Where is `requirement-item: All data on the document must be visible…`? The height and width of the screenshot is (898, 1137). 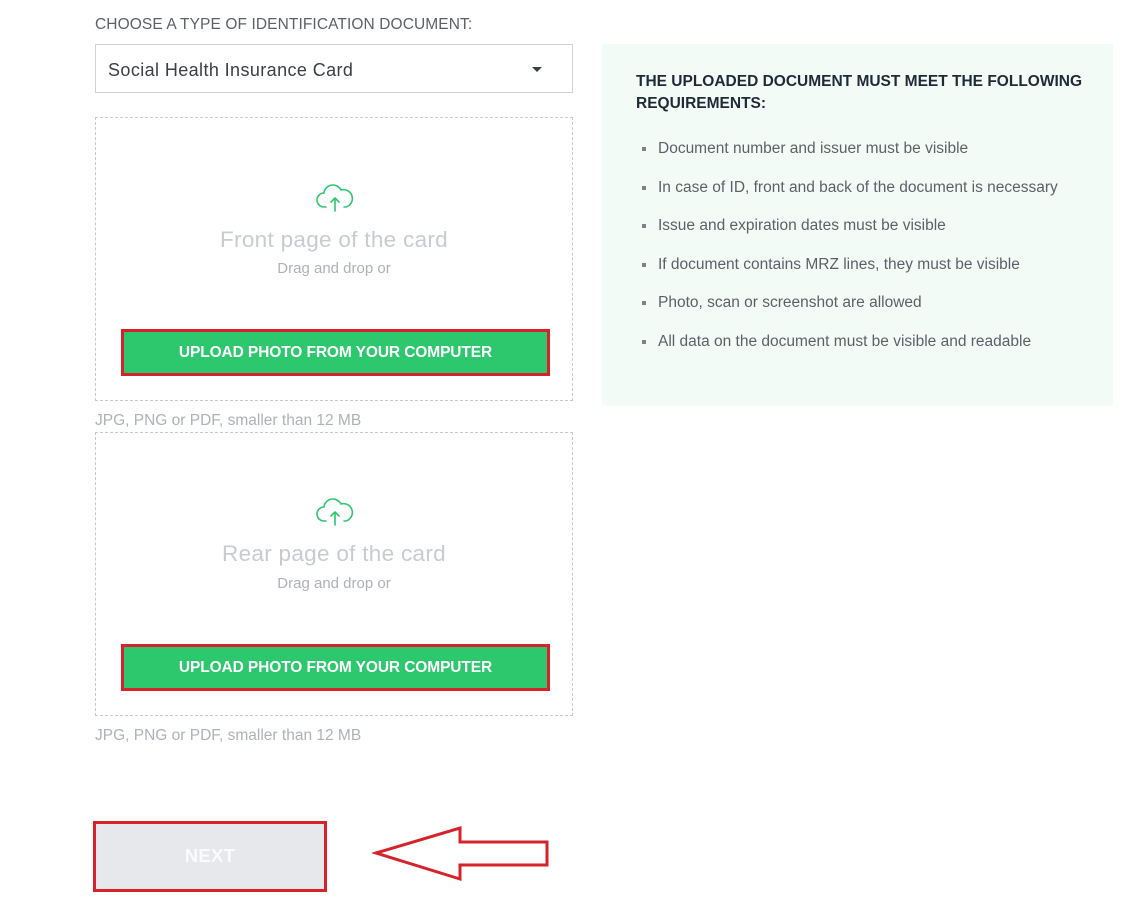 requirement-item: All data on the document must be visible… is located at coordinates (860, 342).